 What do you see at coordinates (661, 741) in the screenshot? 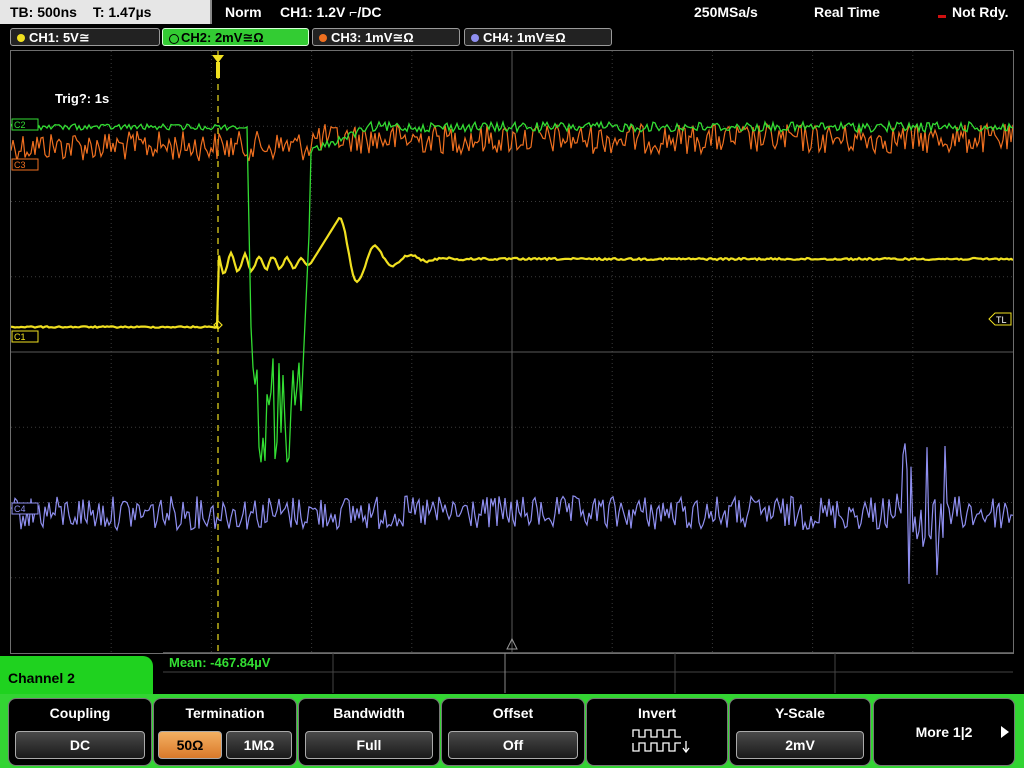
I see `invert-waveform-icon` at bounding box center [661, 741].